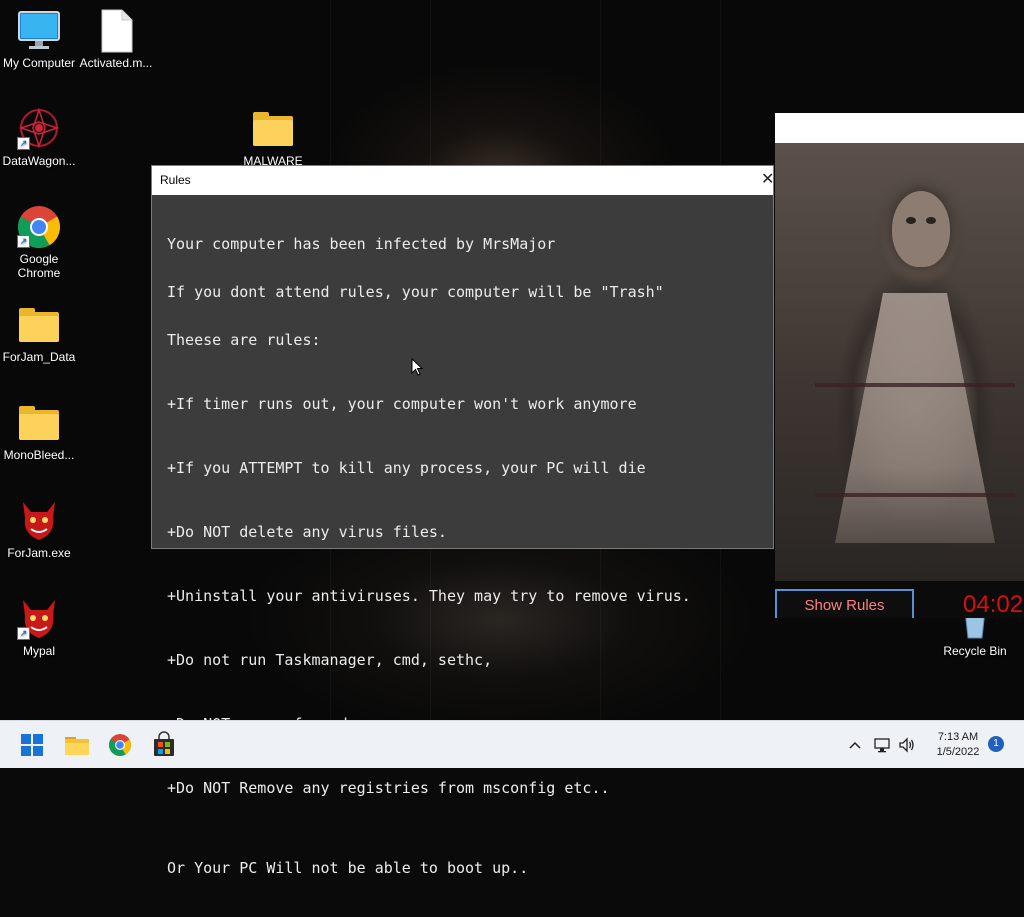 This screenshot has width=1024, height=917. Describe the element at coordinates (32, 745) in the screenshot. I see `start-icon` at that location.